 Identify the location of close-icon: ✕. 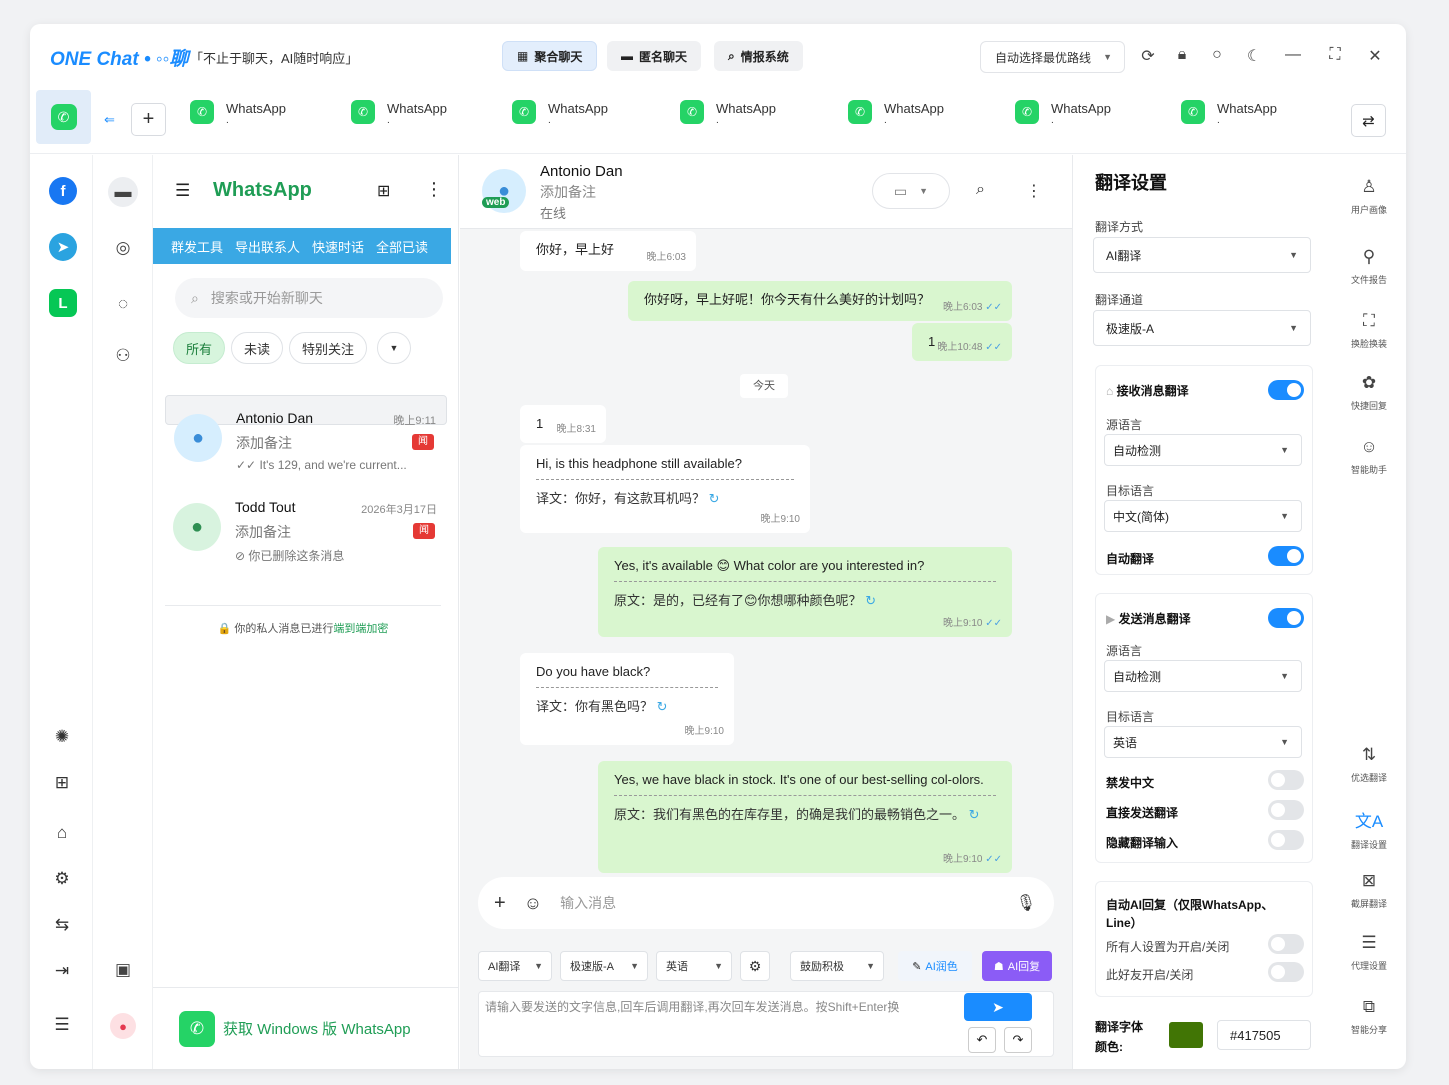
(1375, 56).